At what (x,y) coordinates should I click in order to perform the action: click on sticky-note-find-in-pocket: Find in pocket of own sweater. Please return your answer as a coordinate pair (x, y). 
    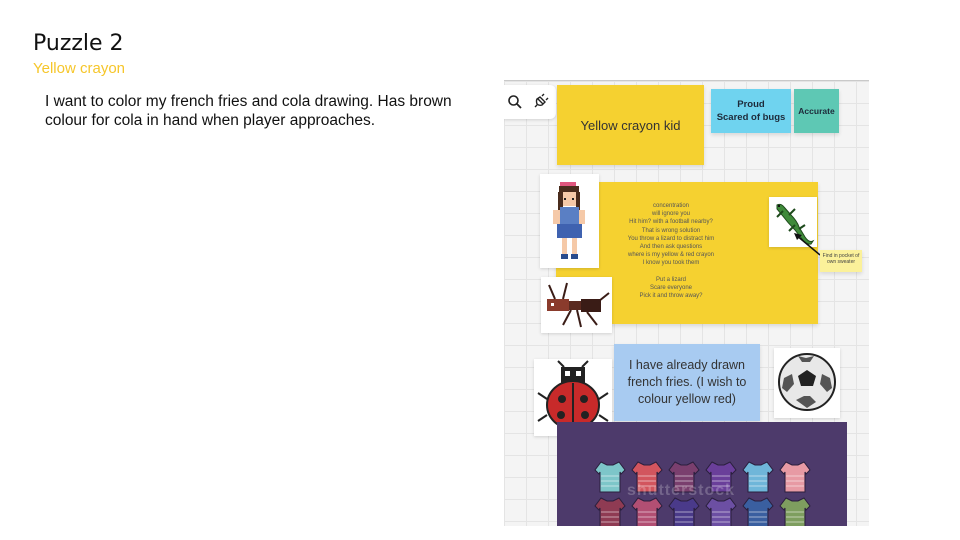
    Looking at the image, I should click on (841, 261).